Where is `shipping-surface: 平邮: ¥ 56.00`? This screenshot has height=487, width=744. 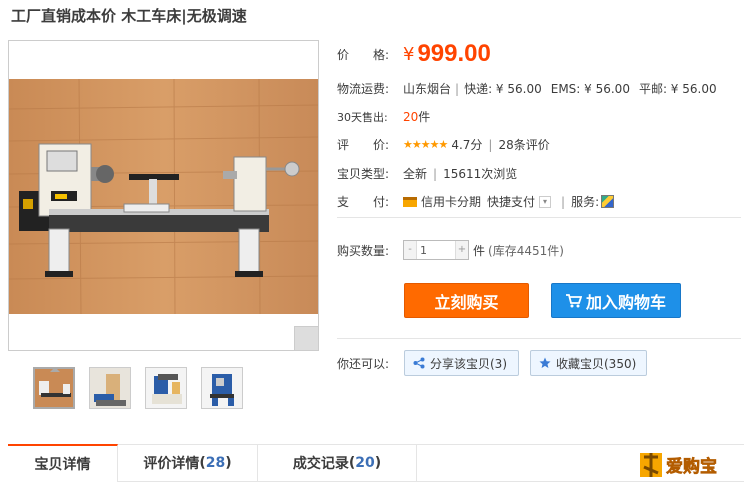 shipping-surface: 平邮: ¥ 56.00 is located at coordinates (677, 89).